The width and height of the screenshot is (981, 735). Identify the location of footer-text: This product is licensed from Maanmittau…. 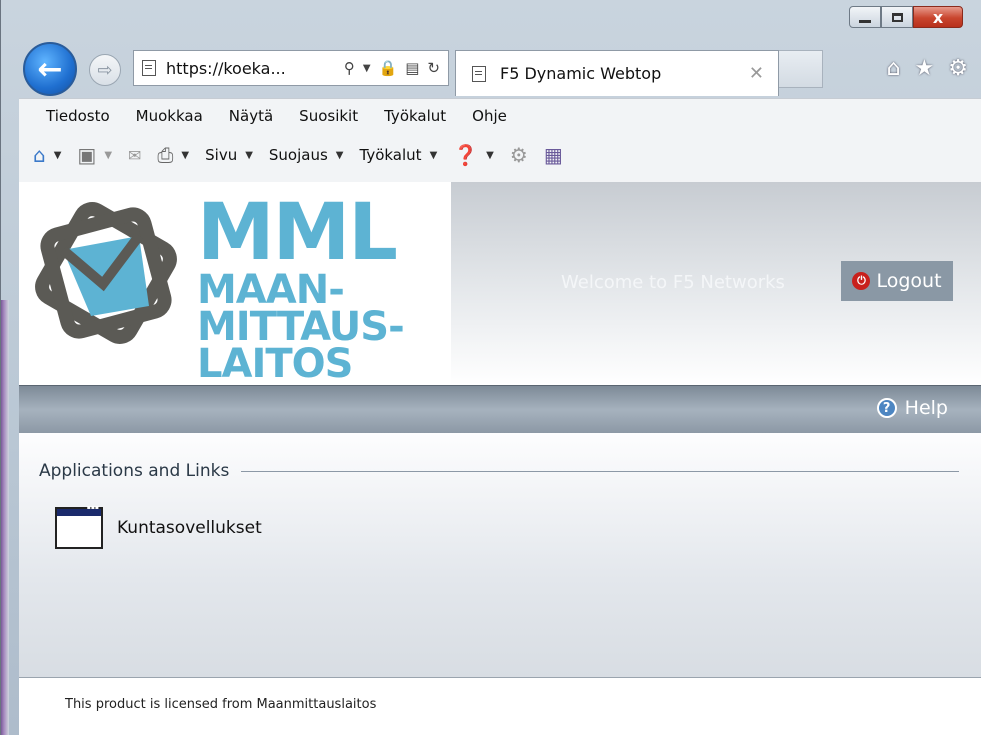
(221, 704).